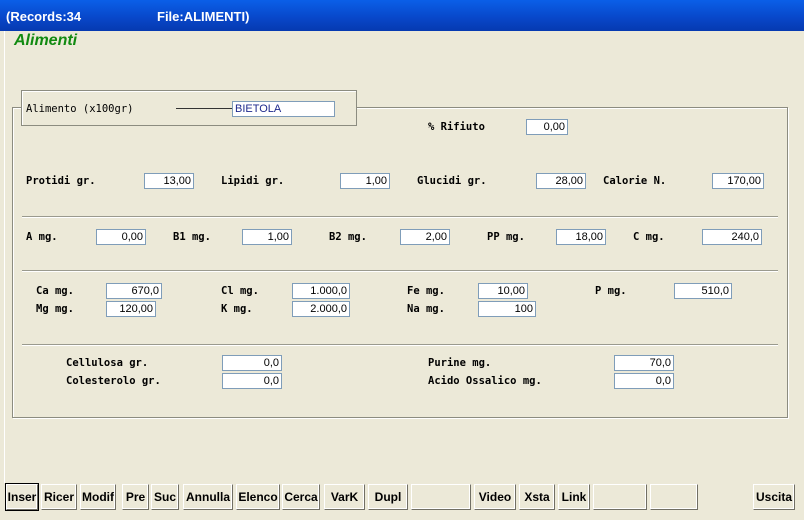  What do you see at coordinates (42, 237) in the screenshot?
I see `vitamin-a-label: A mg.` at bounding box center [42, 237].